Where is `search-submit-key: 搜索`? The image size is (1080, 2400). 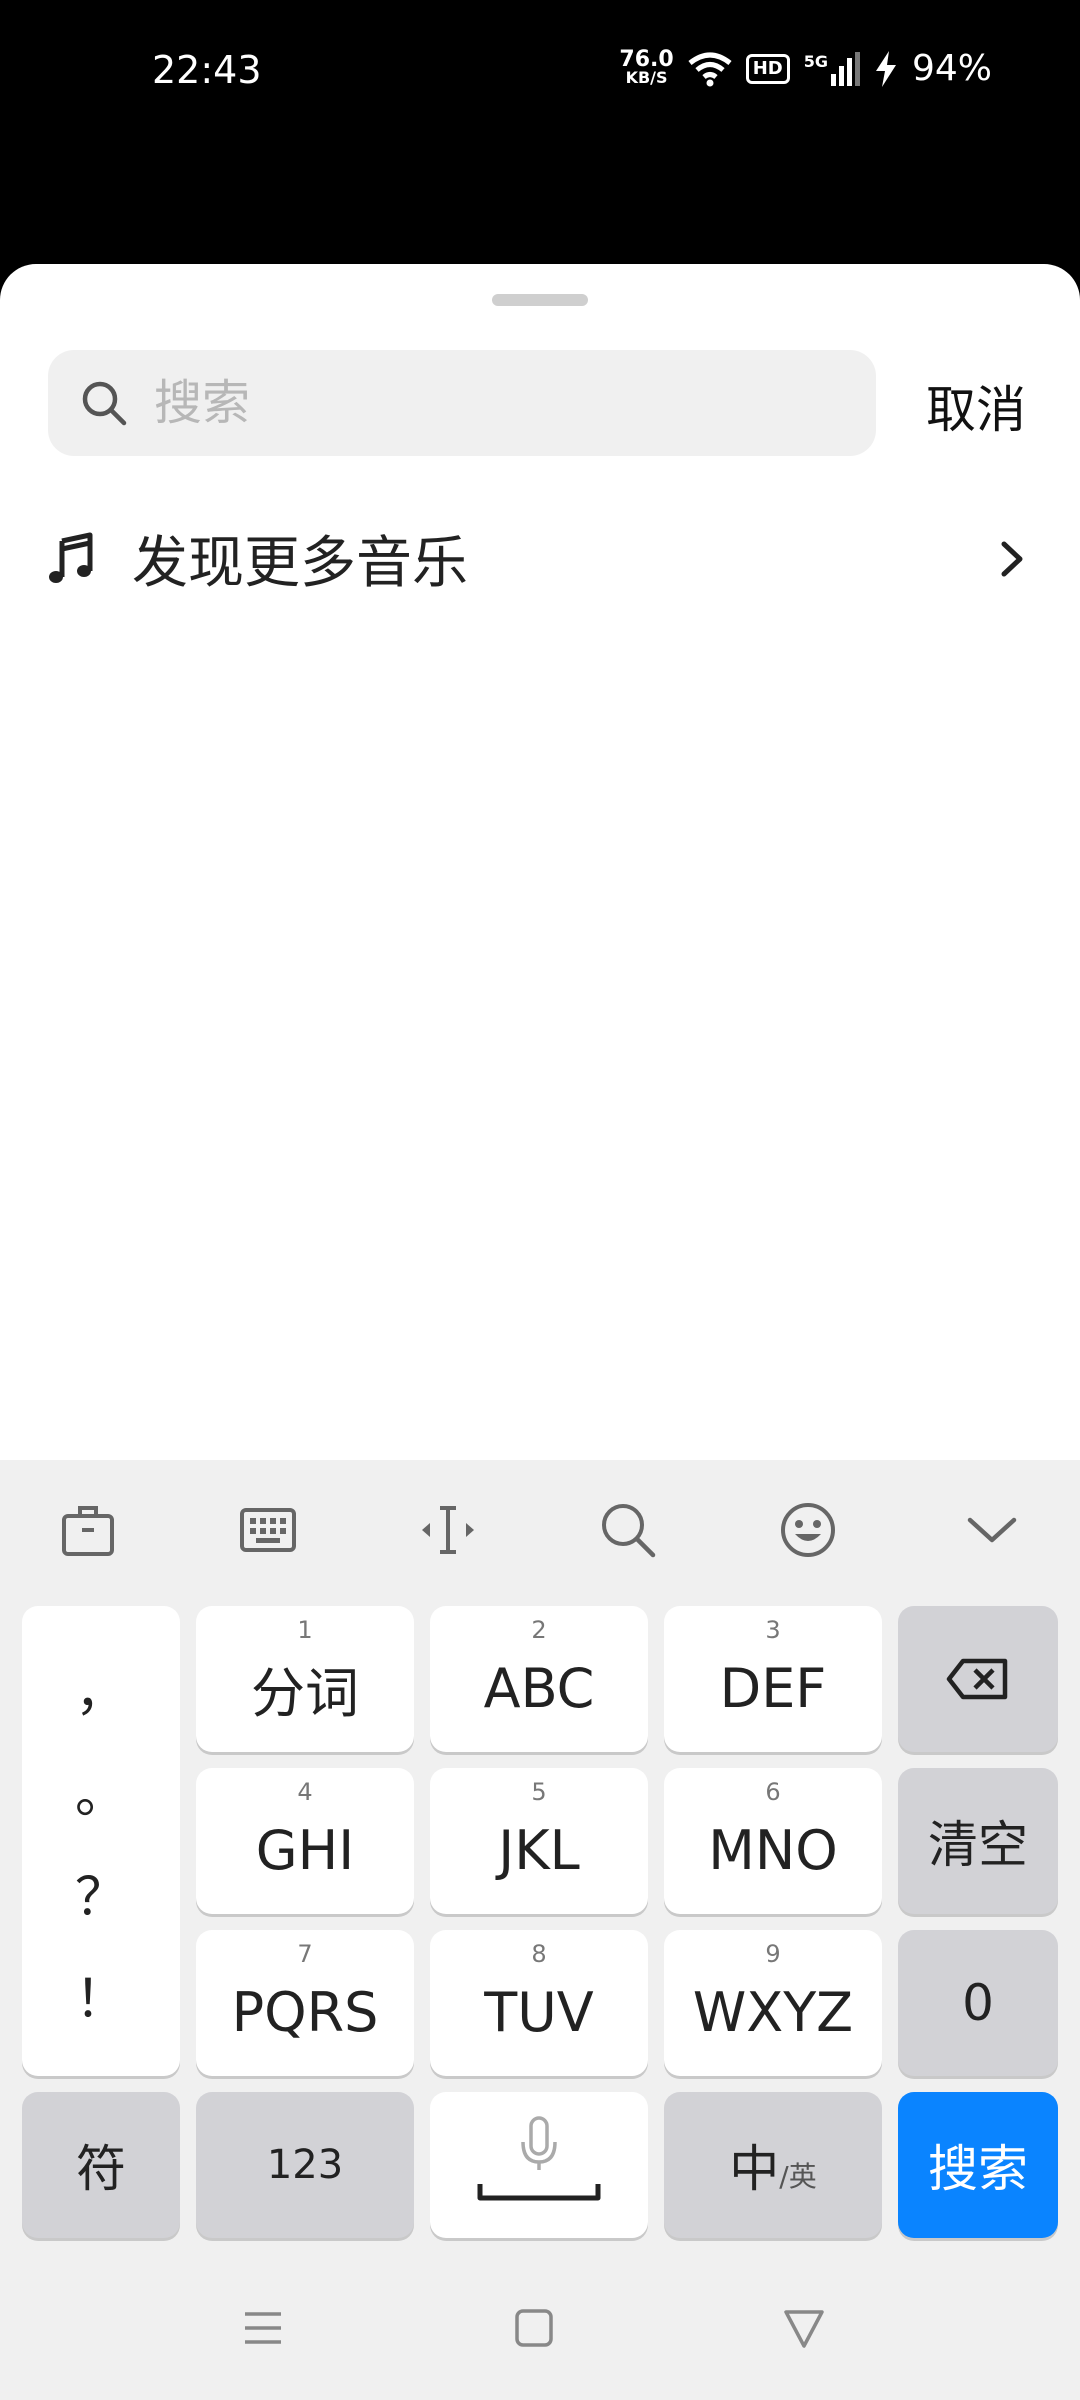 search-submit-key: 搜索 is located at coordinates (978, 2165).